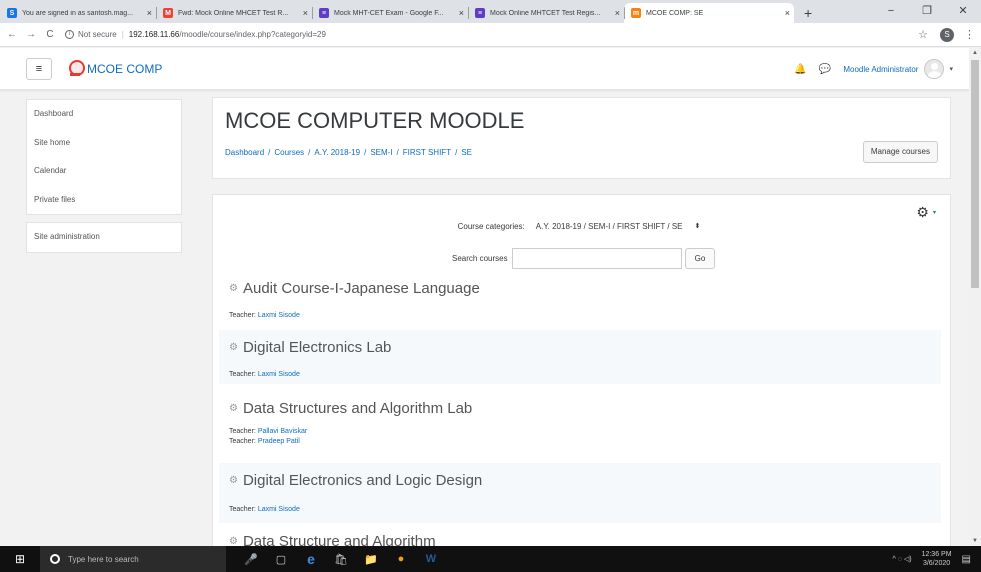 Image resolution: width=981 pixels, height=572 pixels. Describe the element at coordinates (311, 559) in the screenshot. I see `edge-icon: e` at that location.